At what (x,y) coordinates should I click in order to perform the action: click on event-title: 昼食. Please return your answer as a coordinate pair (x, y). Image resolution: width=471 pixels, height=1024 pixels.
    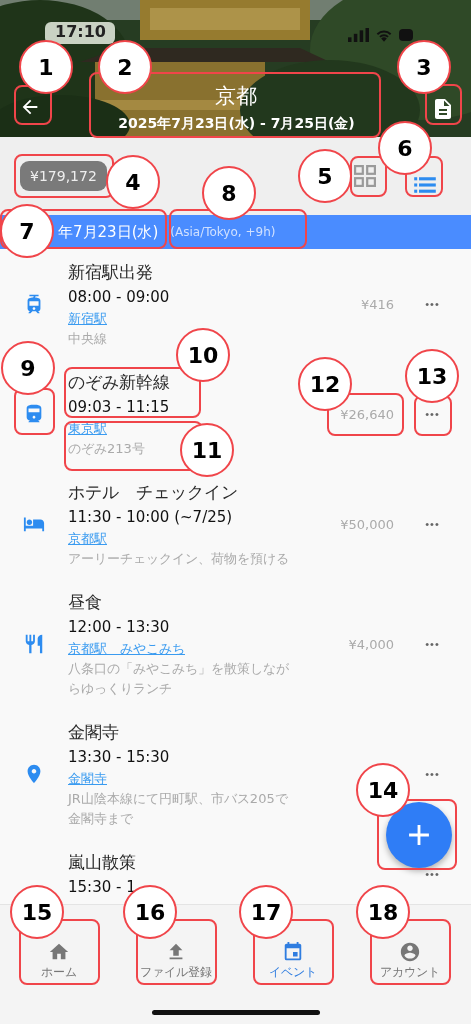
    Looking at the image, I should click on (85, 602).